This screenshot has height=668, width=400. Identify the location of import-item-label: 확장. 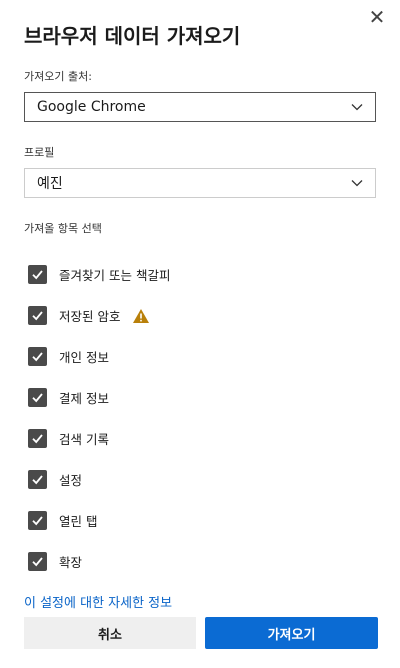
(71, 562).